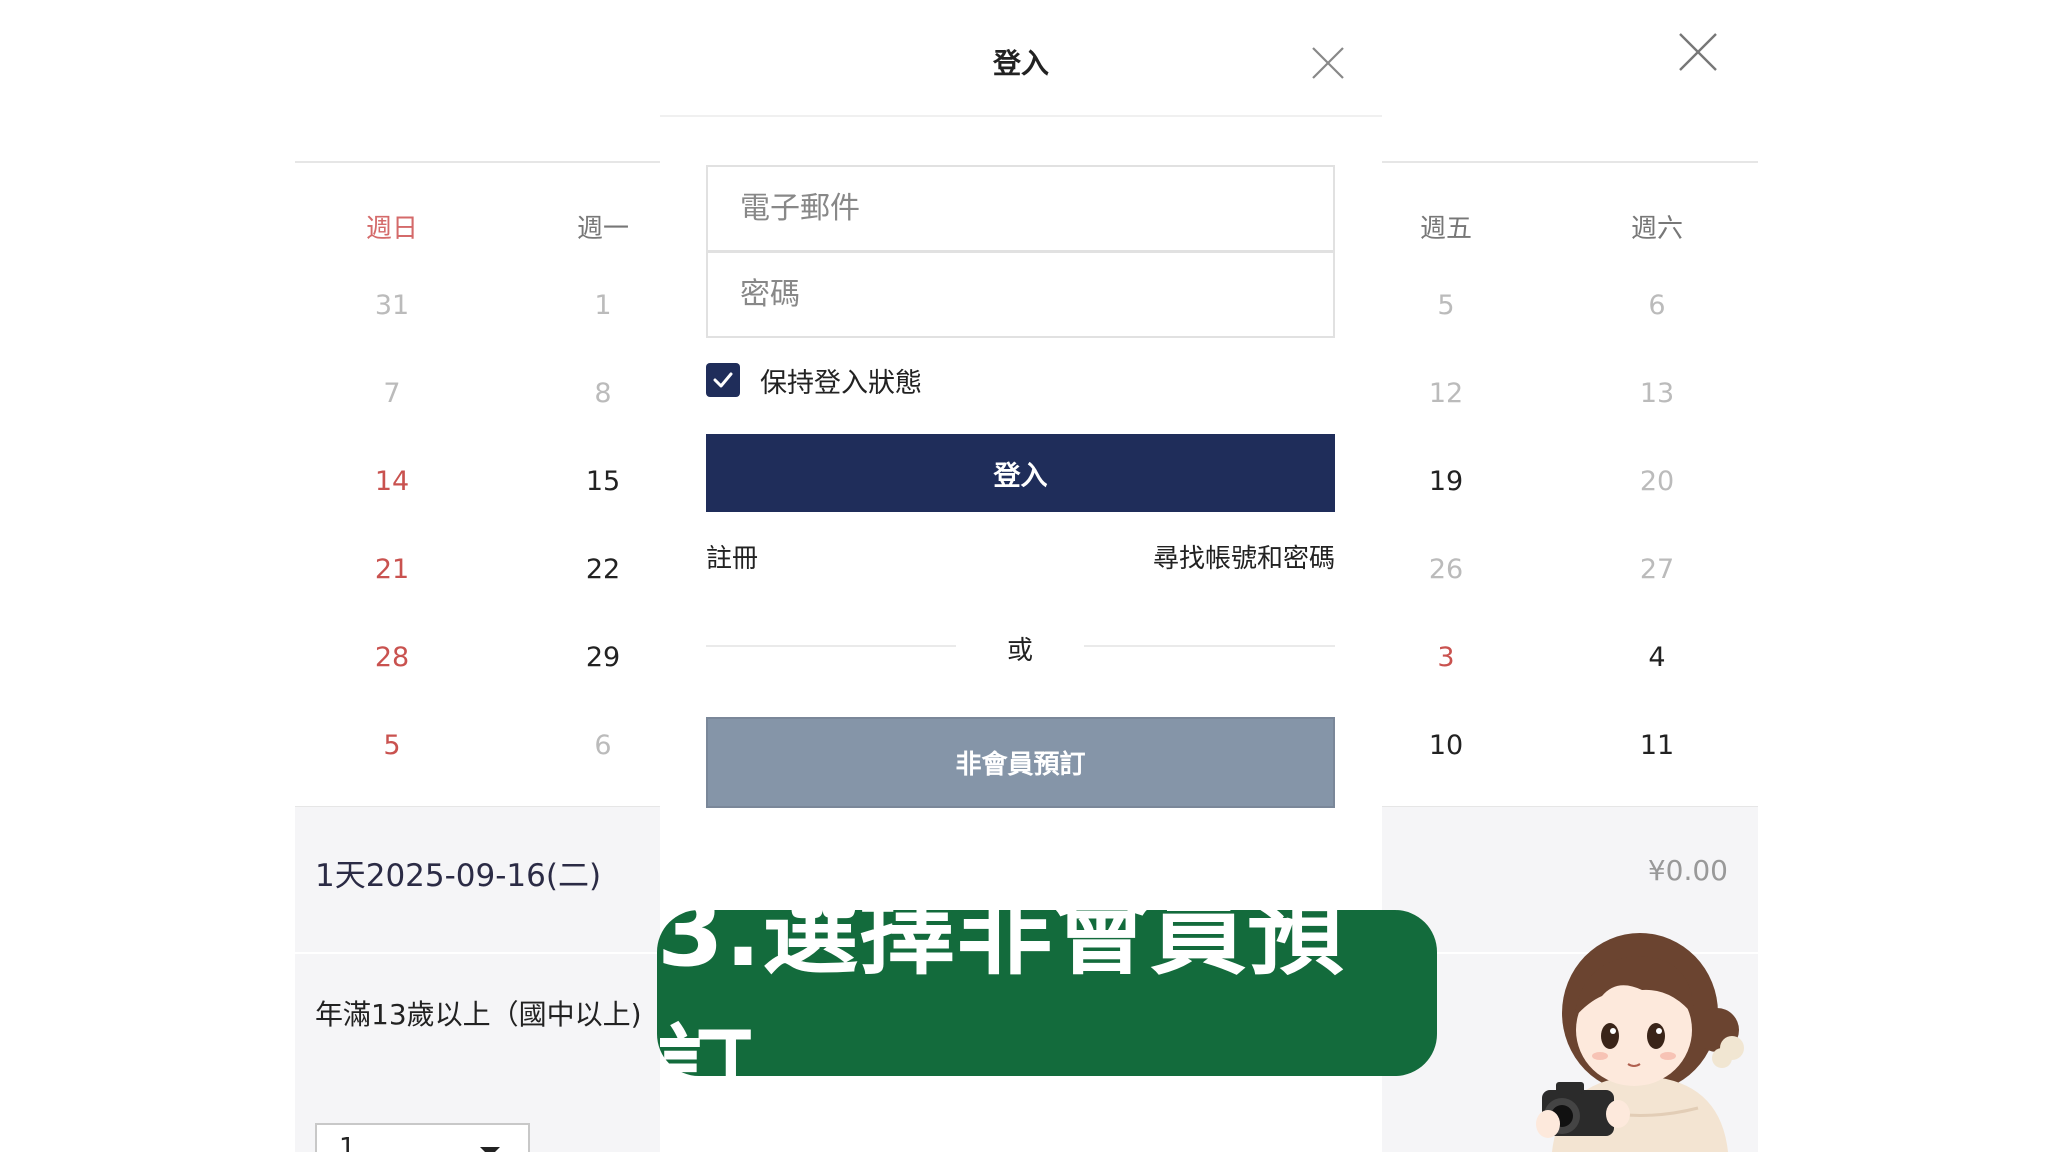 The width and height of the screenshot is (2048, 1152). I want to click on calendar-day: 20, so click(1657, 481).